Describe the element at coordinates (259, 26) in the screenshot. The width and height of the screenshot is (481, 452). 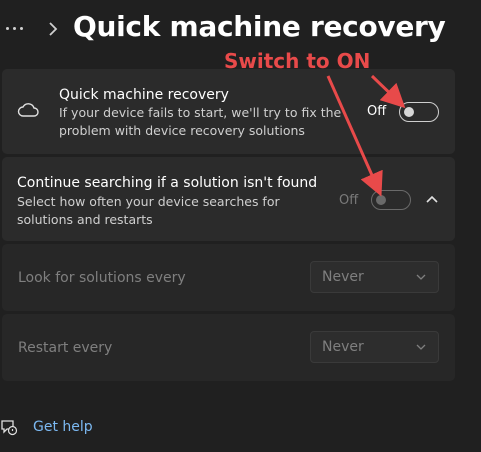
I see `page-title: Quick machine recovery` at that location.